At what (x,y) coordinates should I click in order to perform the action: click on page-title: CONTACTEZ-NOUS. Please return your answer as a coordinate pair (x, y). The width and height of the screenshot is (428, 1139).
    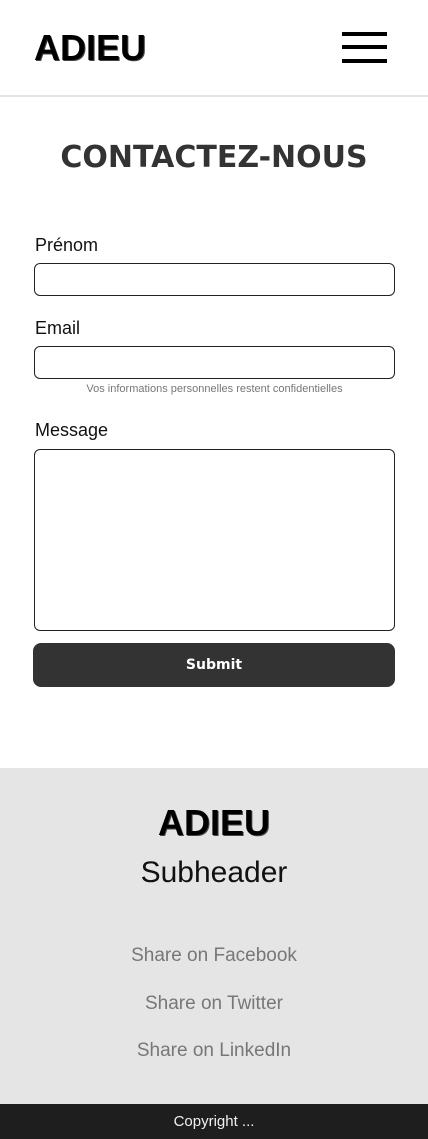
    Looking at the image, I should click on (214, 157).